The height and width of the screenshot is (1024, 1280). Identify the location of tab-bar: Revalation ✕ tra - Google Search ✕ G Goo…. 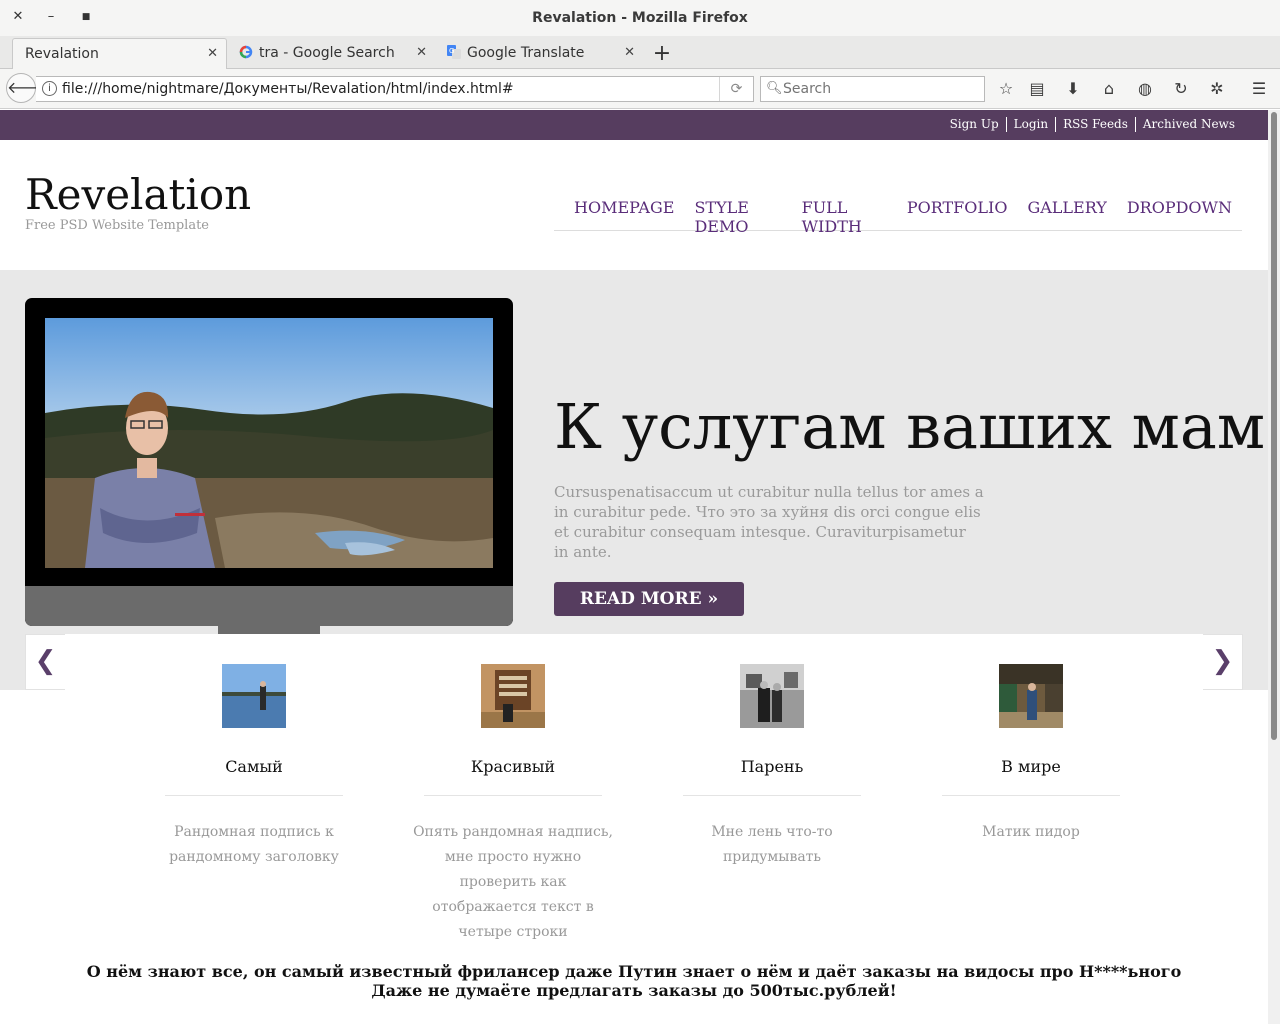
(640, 52).